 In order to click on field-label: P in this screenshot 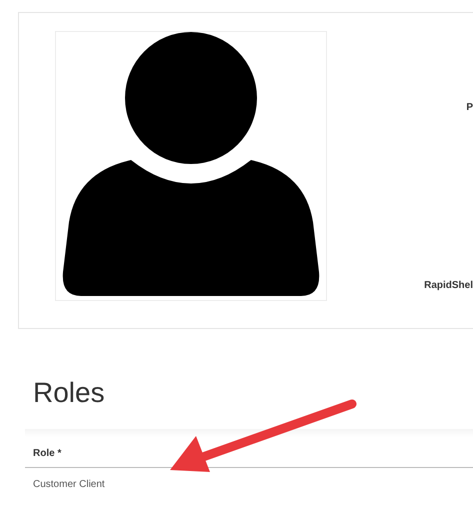, I will do `click(469, 107)`.